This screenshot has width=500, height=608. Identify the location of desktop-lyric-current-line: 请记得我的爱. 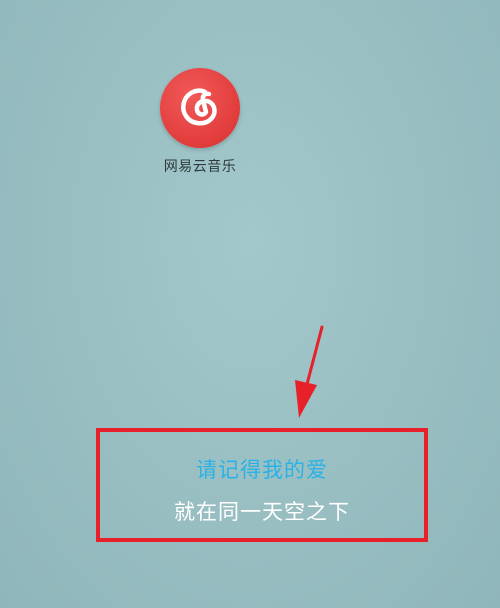
(262, 469).